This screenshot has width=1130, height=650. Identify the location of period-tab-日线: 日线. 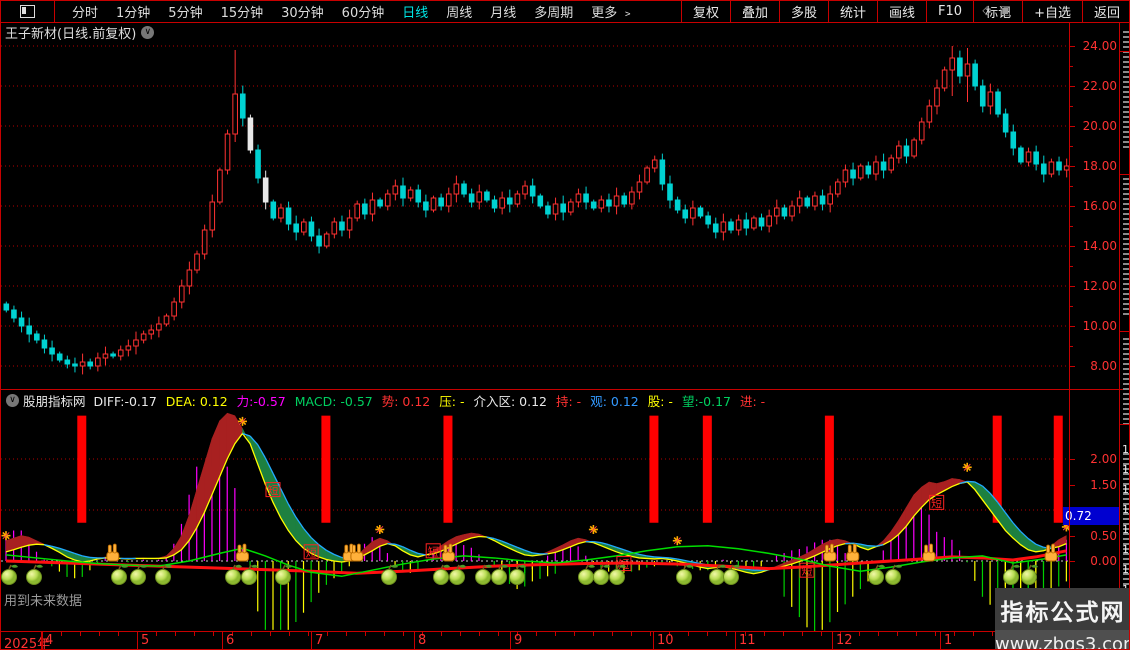
(415, 11).